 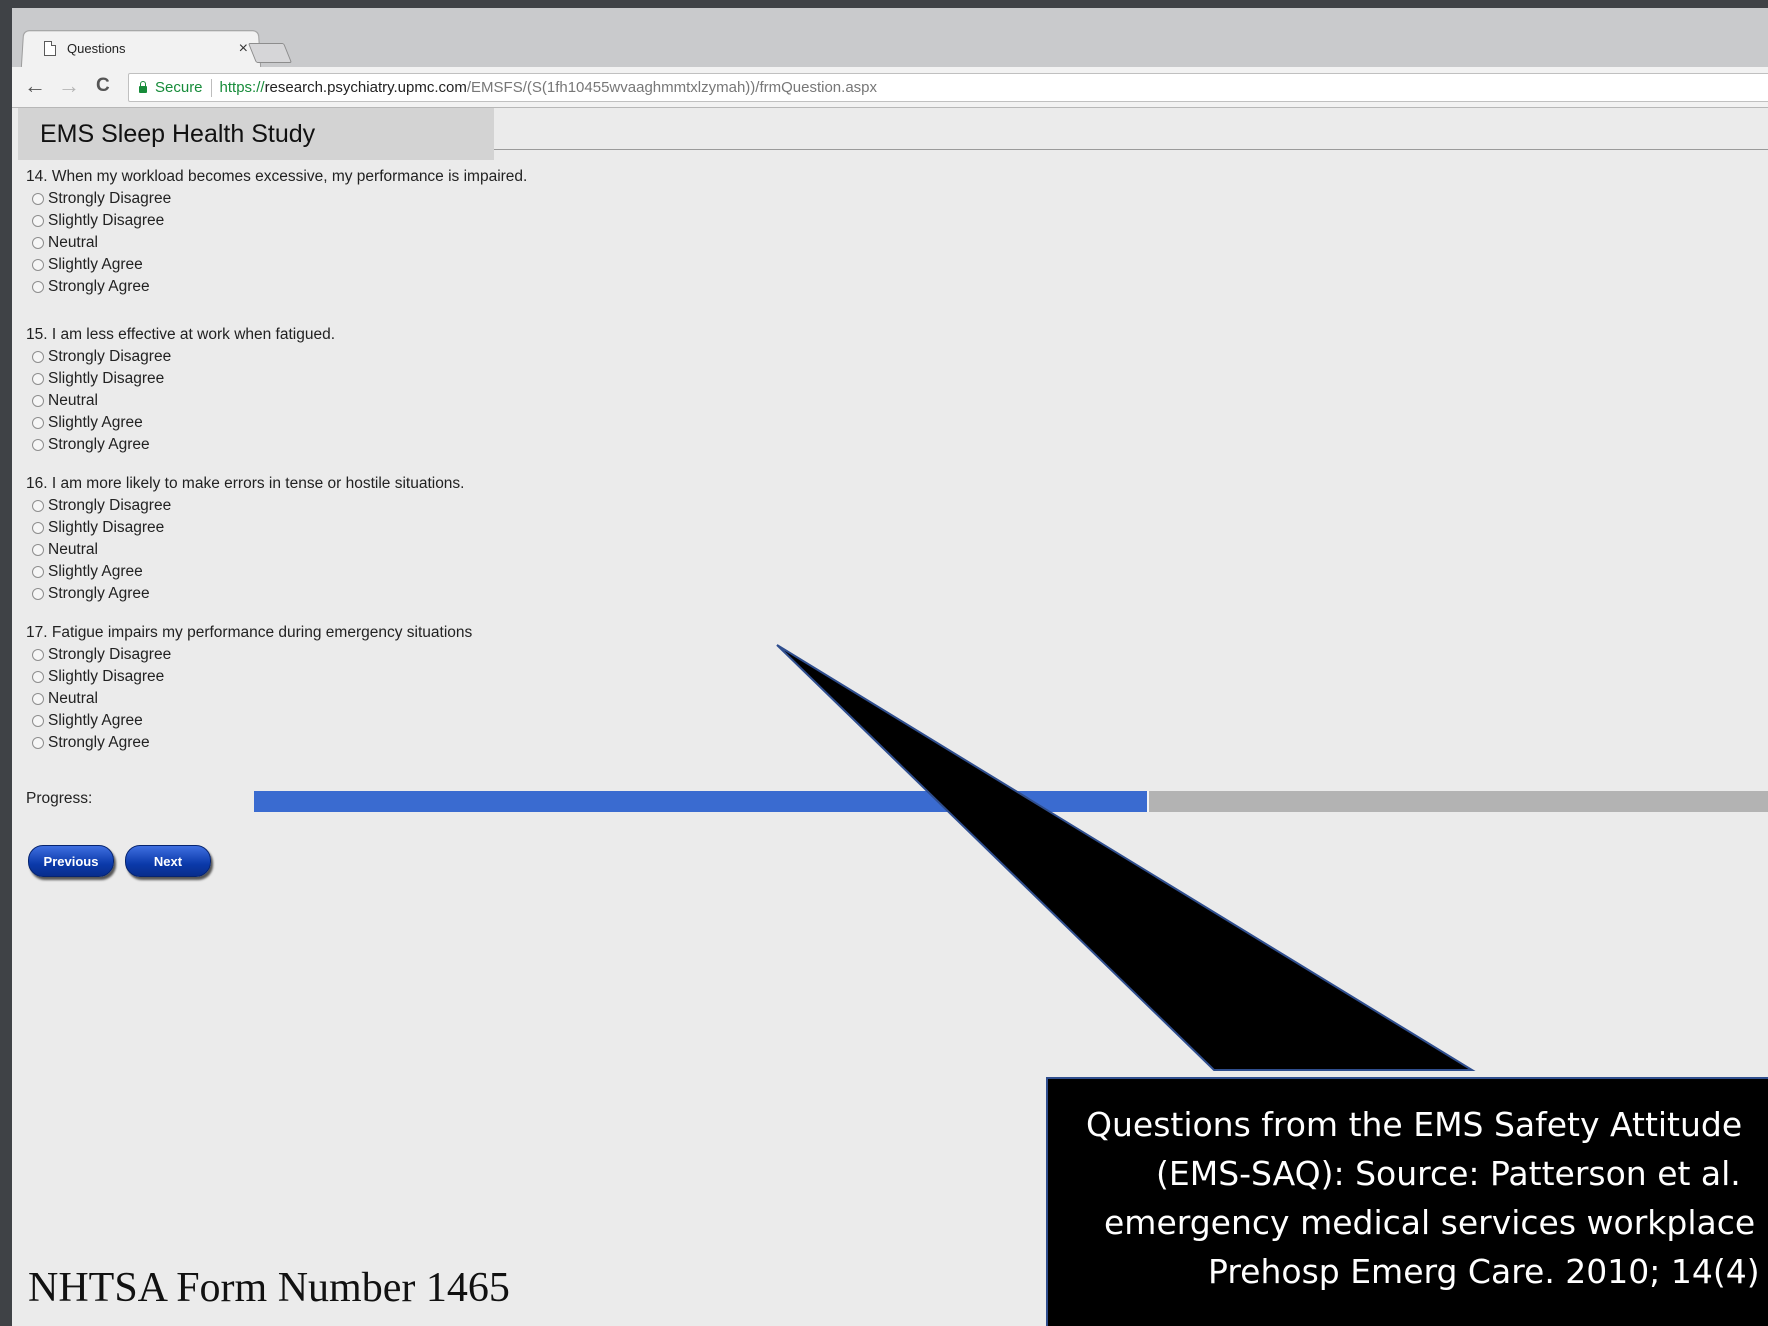 What do you see at coordinates (179, 87) in the screenshot?
I see `secure-label: Secure` at bounding box center [179, 87].